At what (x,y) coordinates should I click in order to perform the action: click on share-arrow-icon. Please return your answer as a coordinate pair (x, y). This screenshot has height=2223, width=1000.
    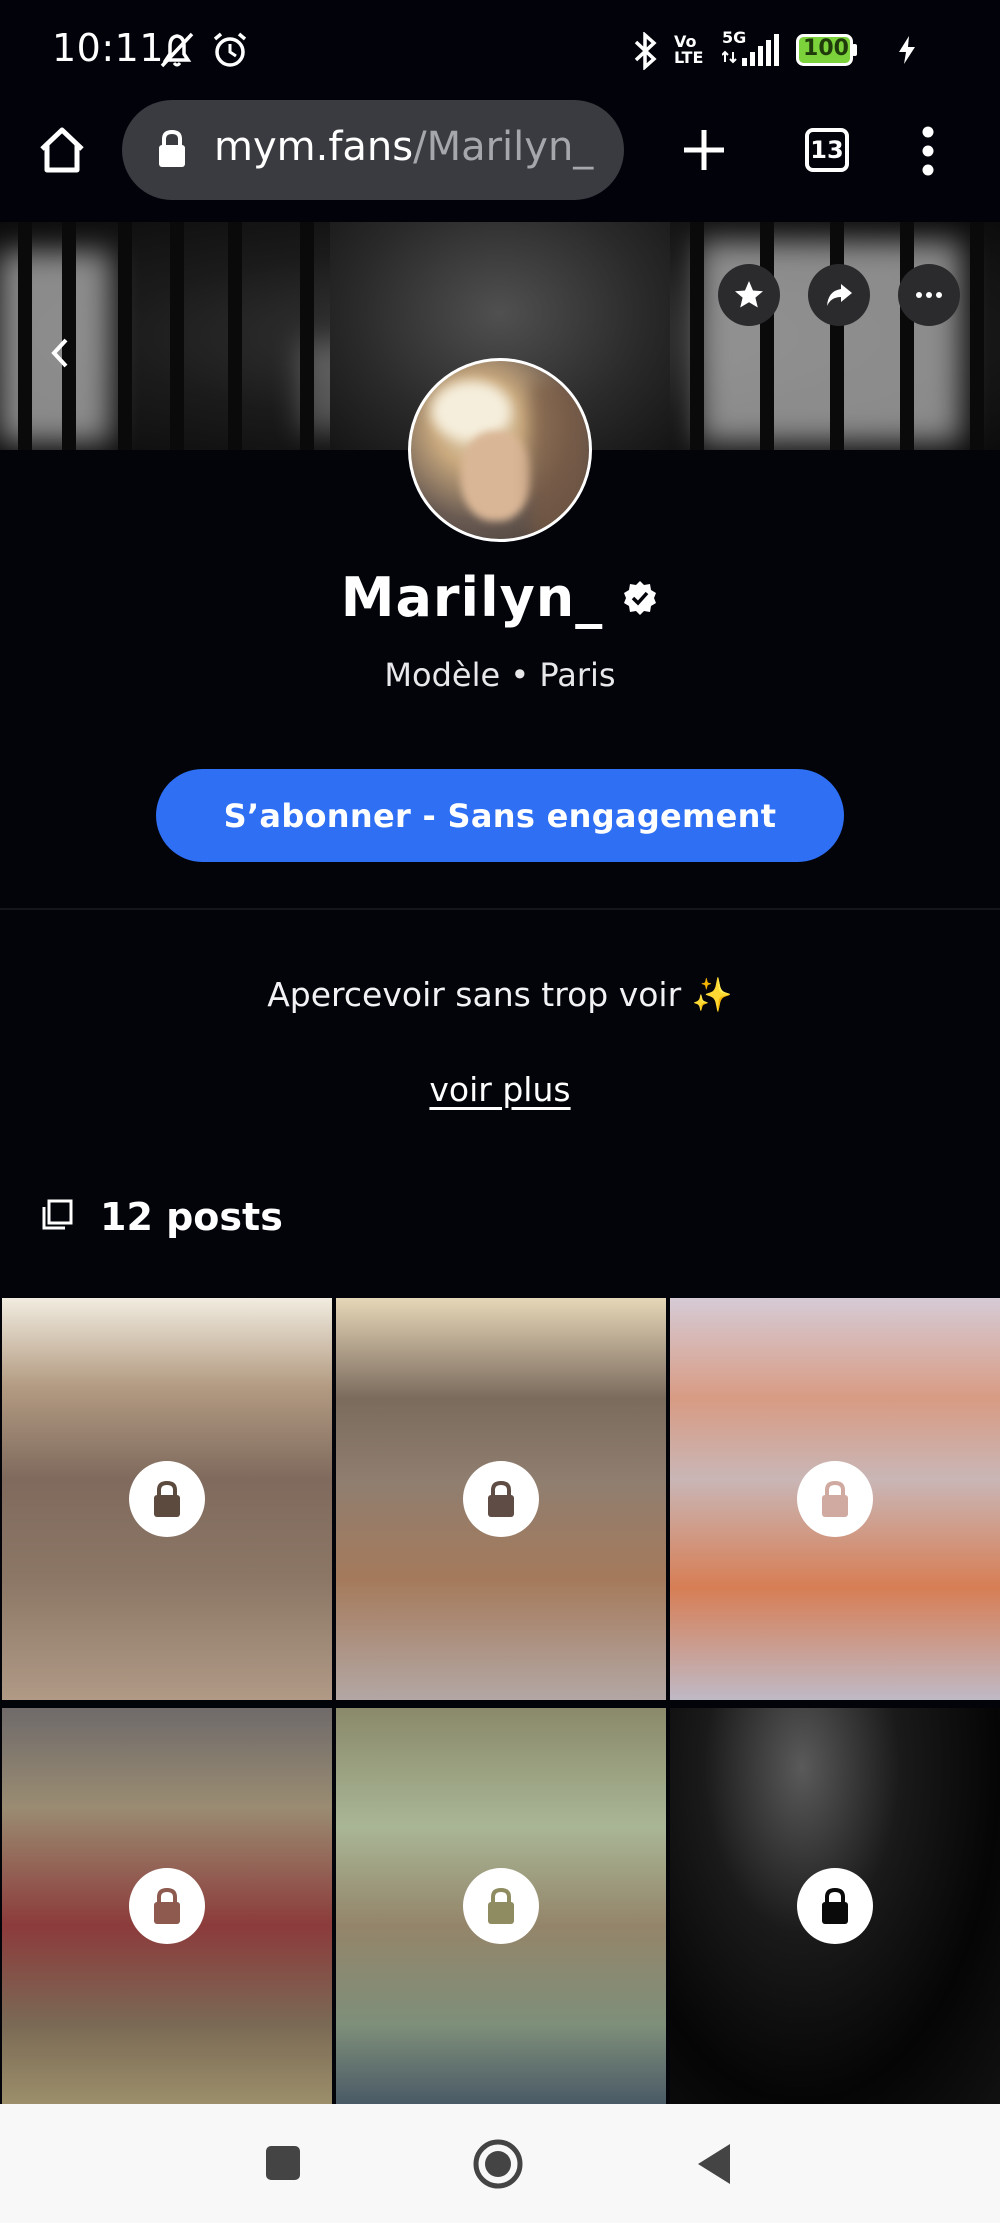
    Looking at the image, I should click on (839, 295).